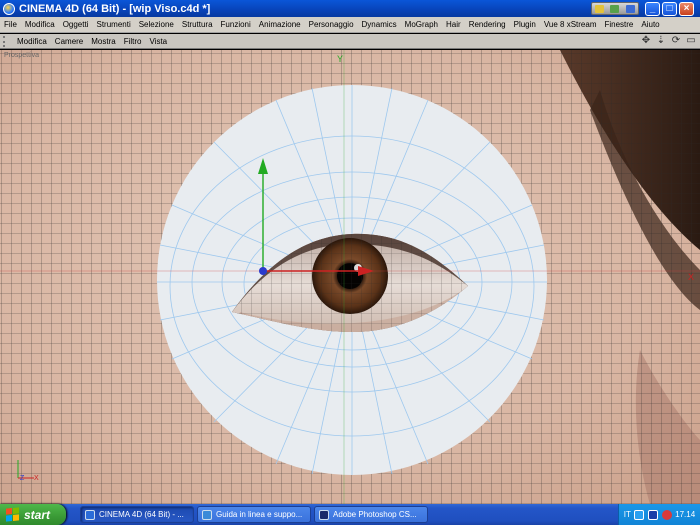 Image resolution: width=700 pixels, height=525 pixels. Describe the element at coordinates (650, 24) in the screenshot. I see `menu-aiuto: Aiuto` at that location.